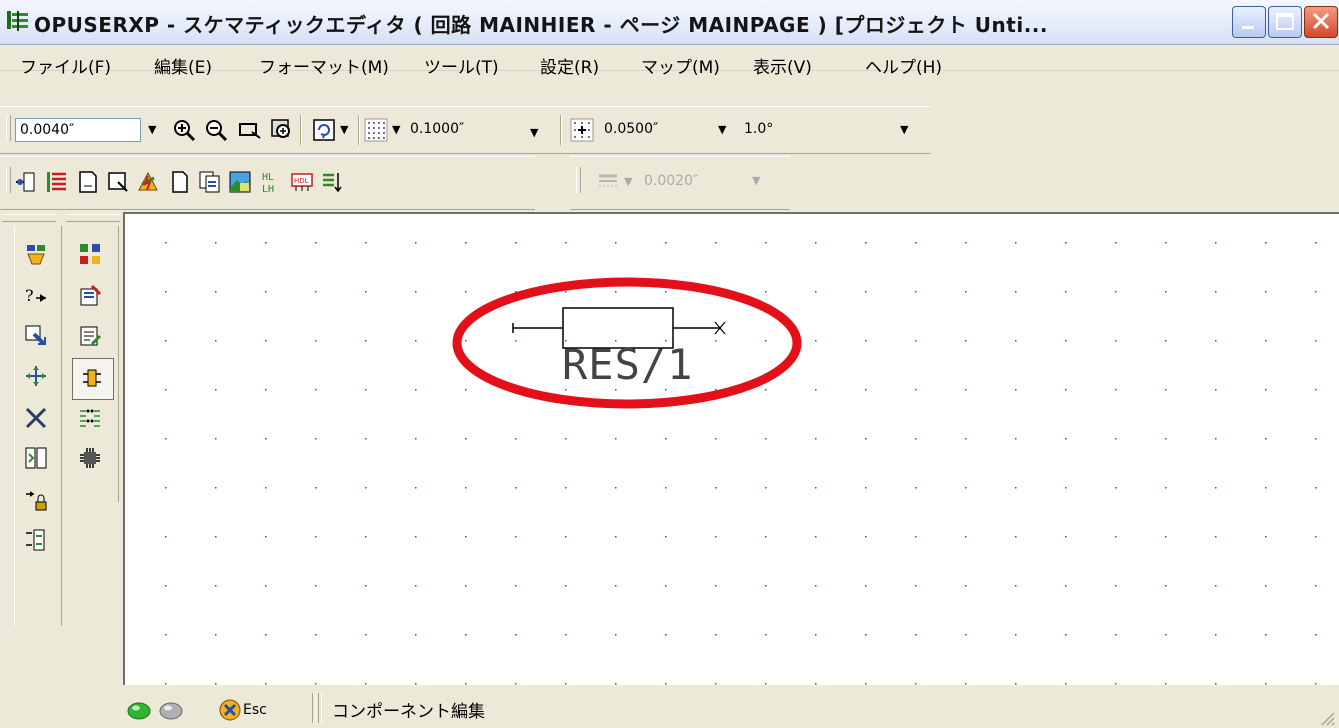  I want to click on net-sort-icon, so click(332, 182).